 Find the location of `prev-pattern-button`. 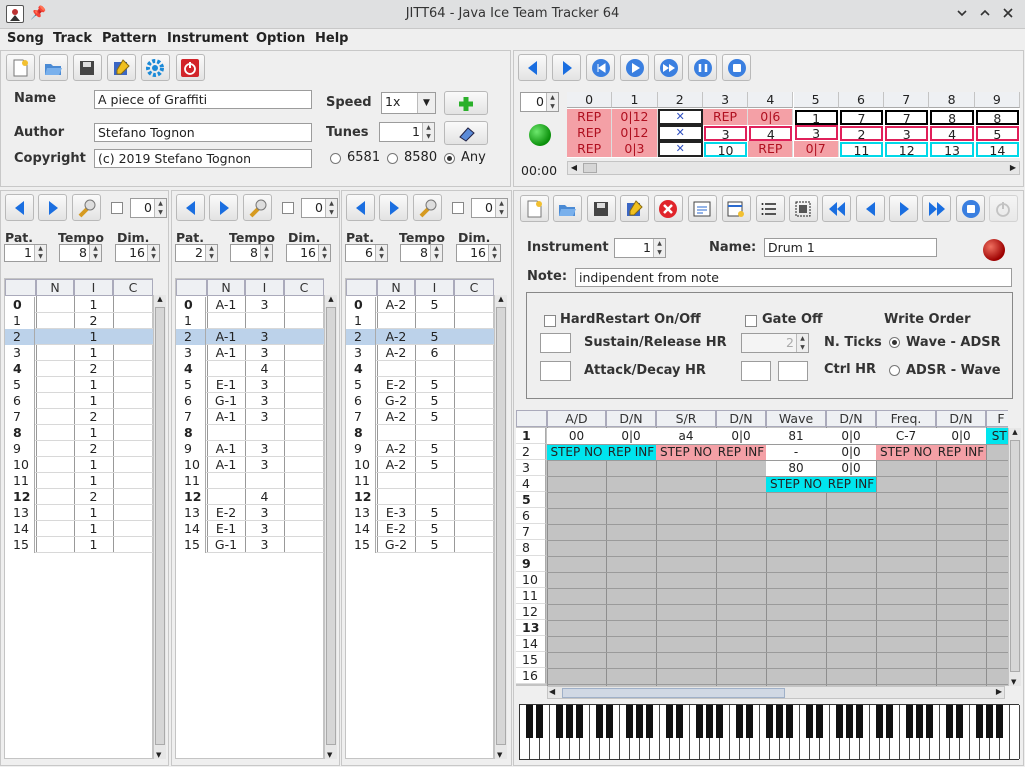

prev-pattern-button is located at coordinates (360, 207).